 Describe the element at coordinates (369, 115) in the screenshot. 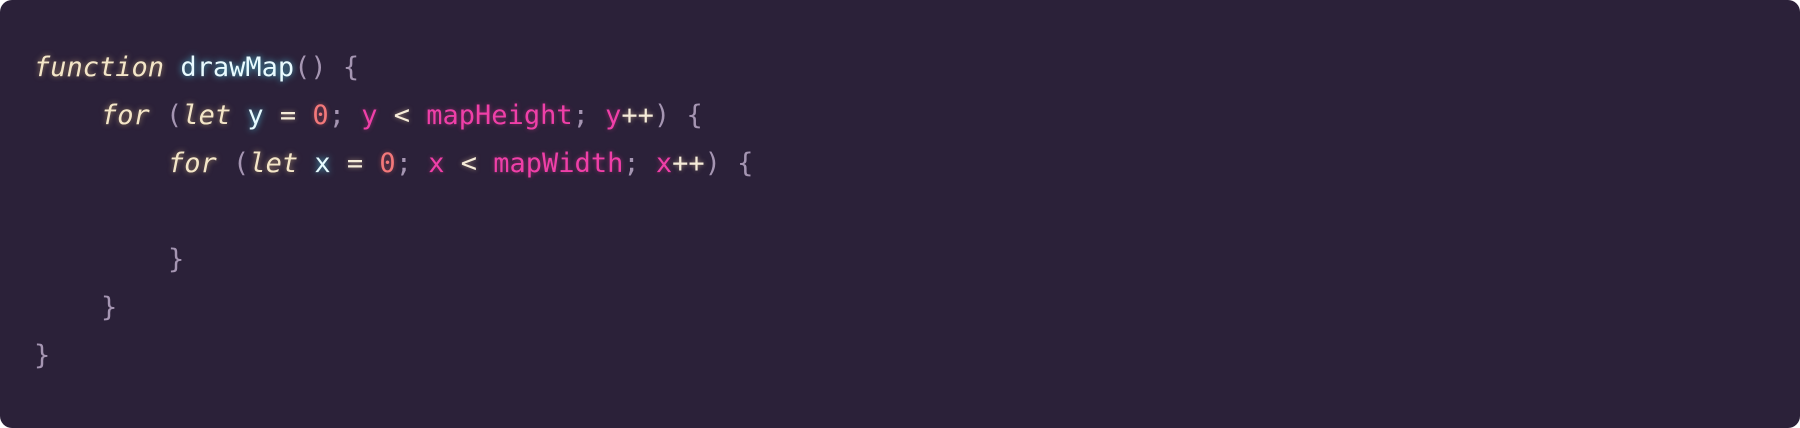

I see `condition-variable: y` at that location.